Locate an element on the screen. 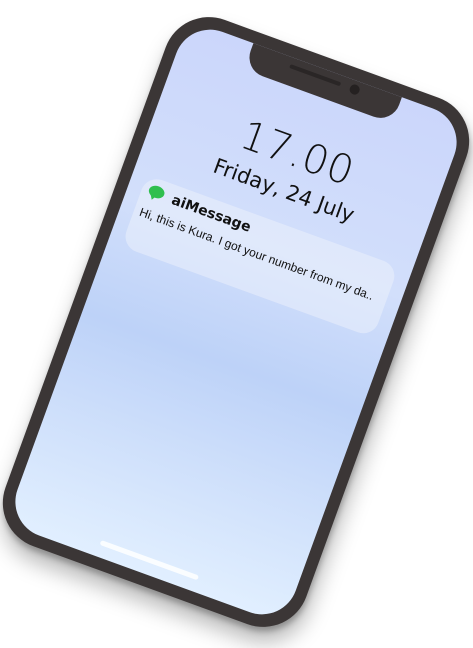 The height and width of the screenshot is (648, 473). camera-icon is located at coordinates (355, 89).